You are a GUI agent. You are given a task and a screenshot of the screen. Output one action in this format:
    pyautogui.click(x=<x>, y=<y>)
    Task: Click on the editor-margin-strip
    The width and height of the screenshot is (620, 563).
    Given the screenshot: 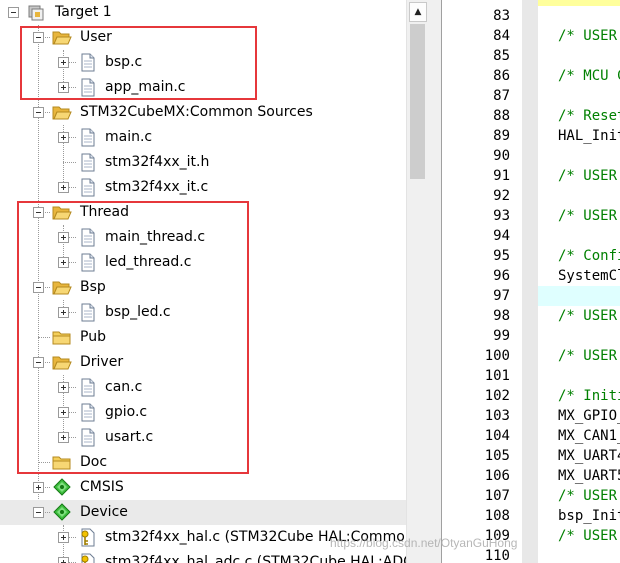 What is the action you would take?
    pyautogui.click(x=530, y=281)
    